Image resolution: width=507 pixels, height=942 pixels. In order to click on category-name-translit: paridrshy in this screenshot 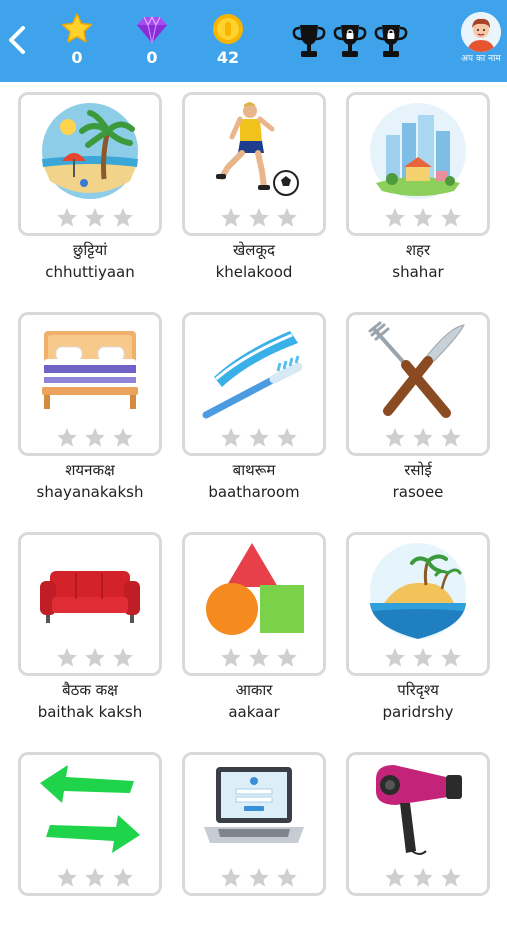, I will do `click(418, 712)`.